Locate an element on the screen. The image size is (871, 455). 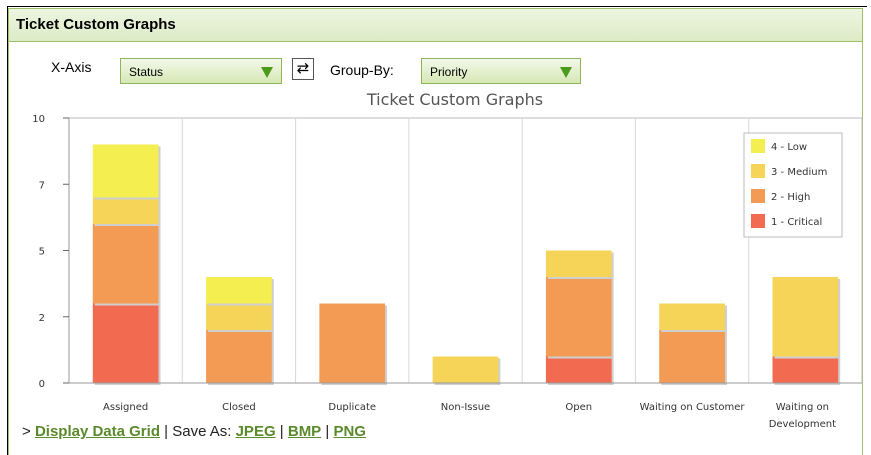
save-jpeg-link: JPEG is located at coordinates (256, 431).